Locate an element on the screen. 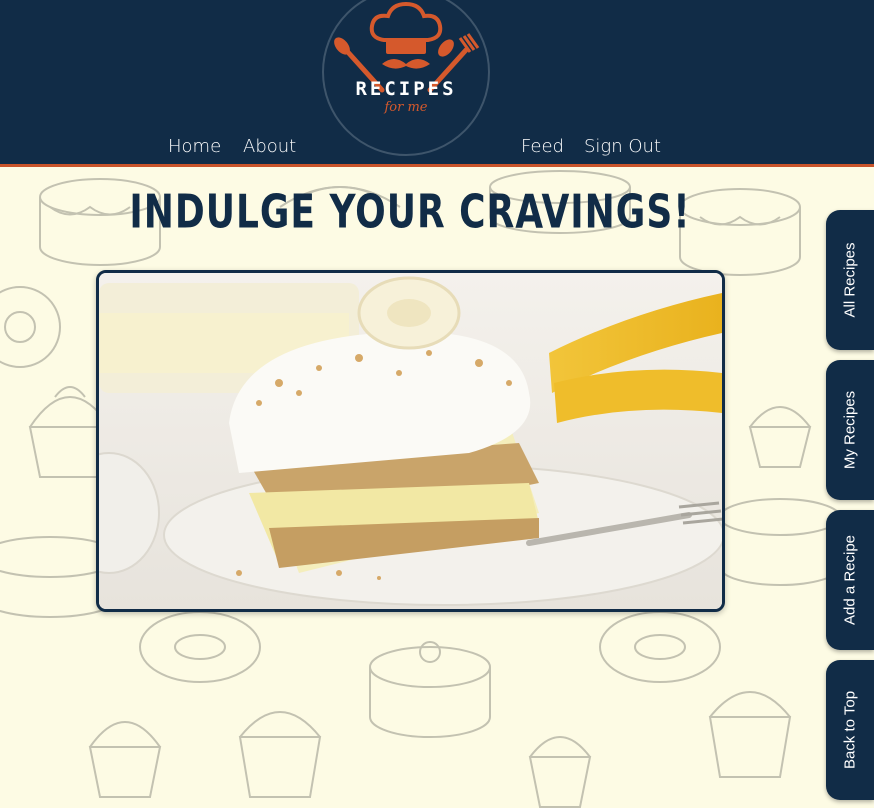 This screenshot has height=808, width=874. recipes-logo: RECIPES for me is located at coordinates (406, 78).